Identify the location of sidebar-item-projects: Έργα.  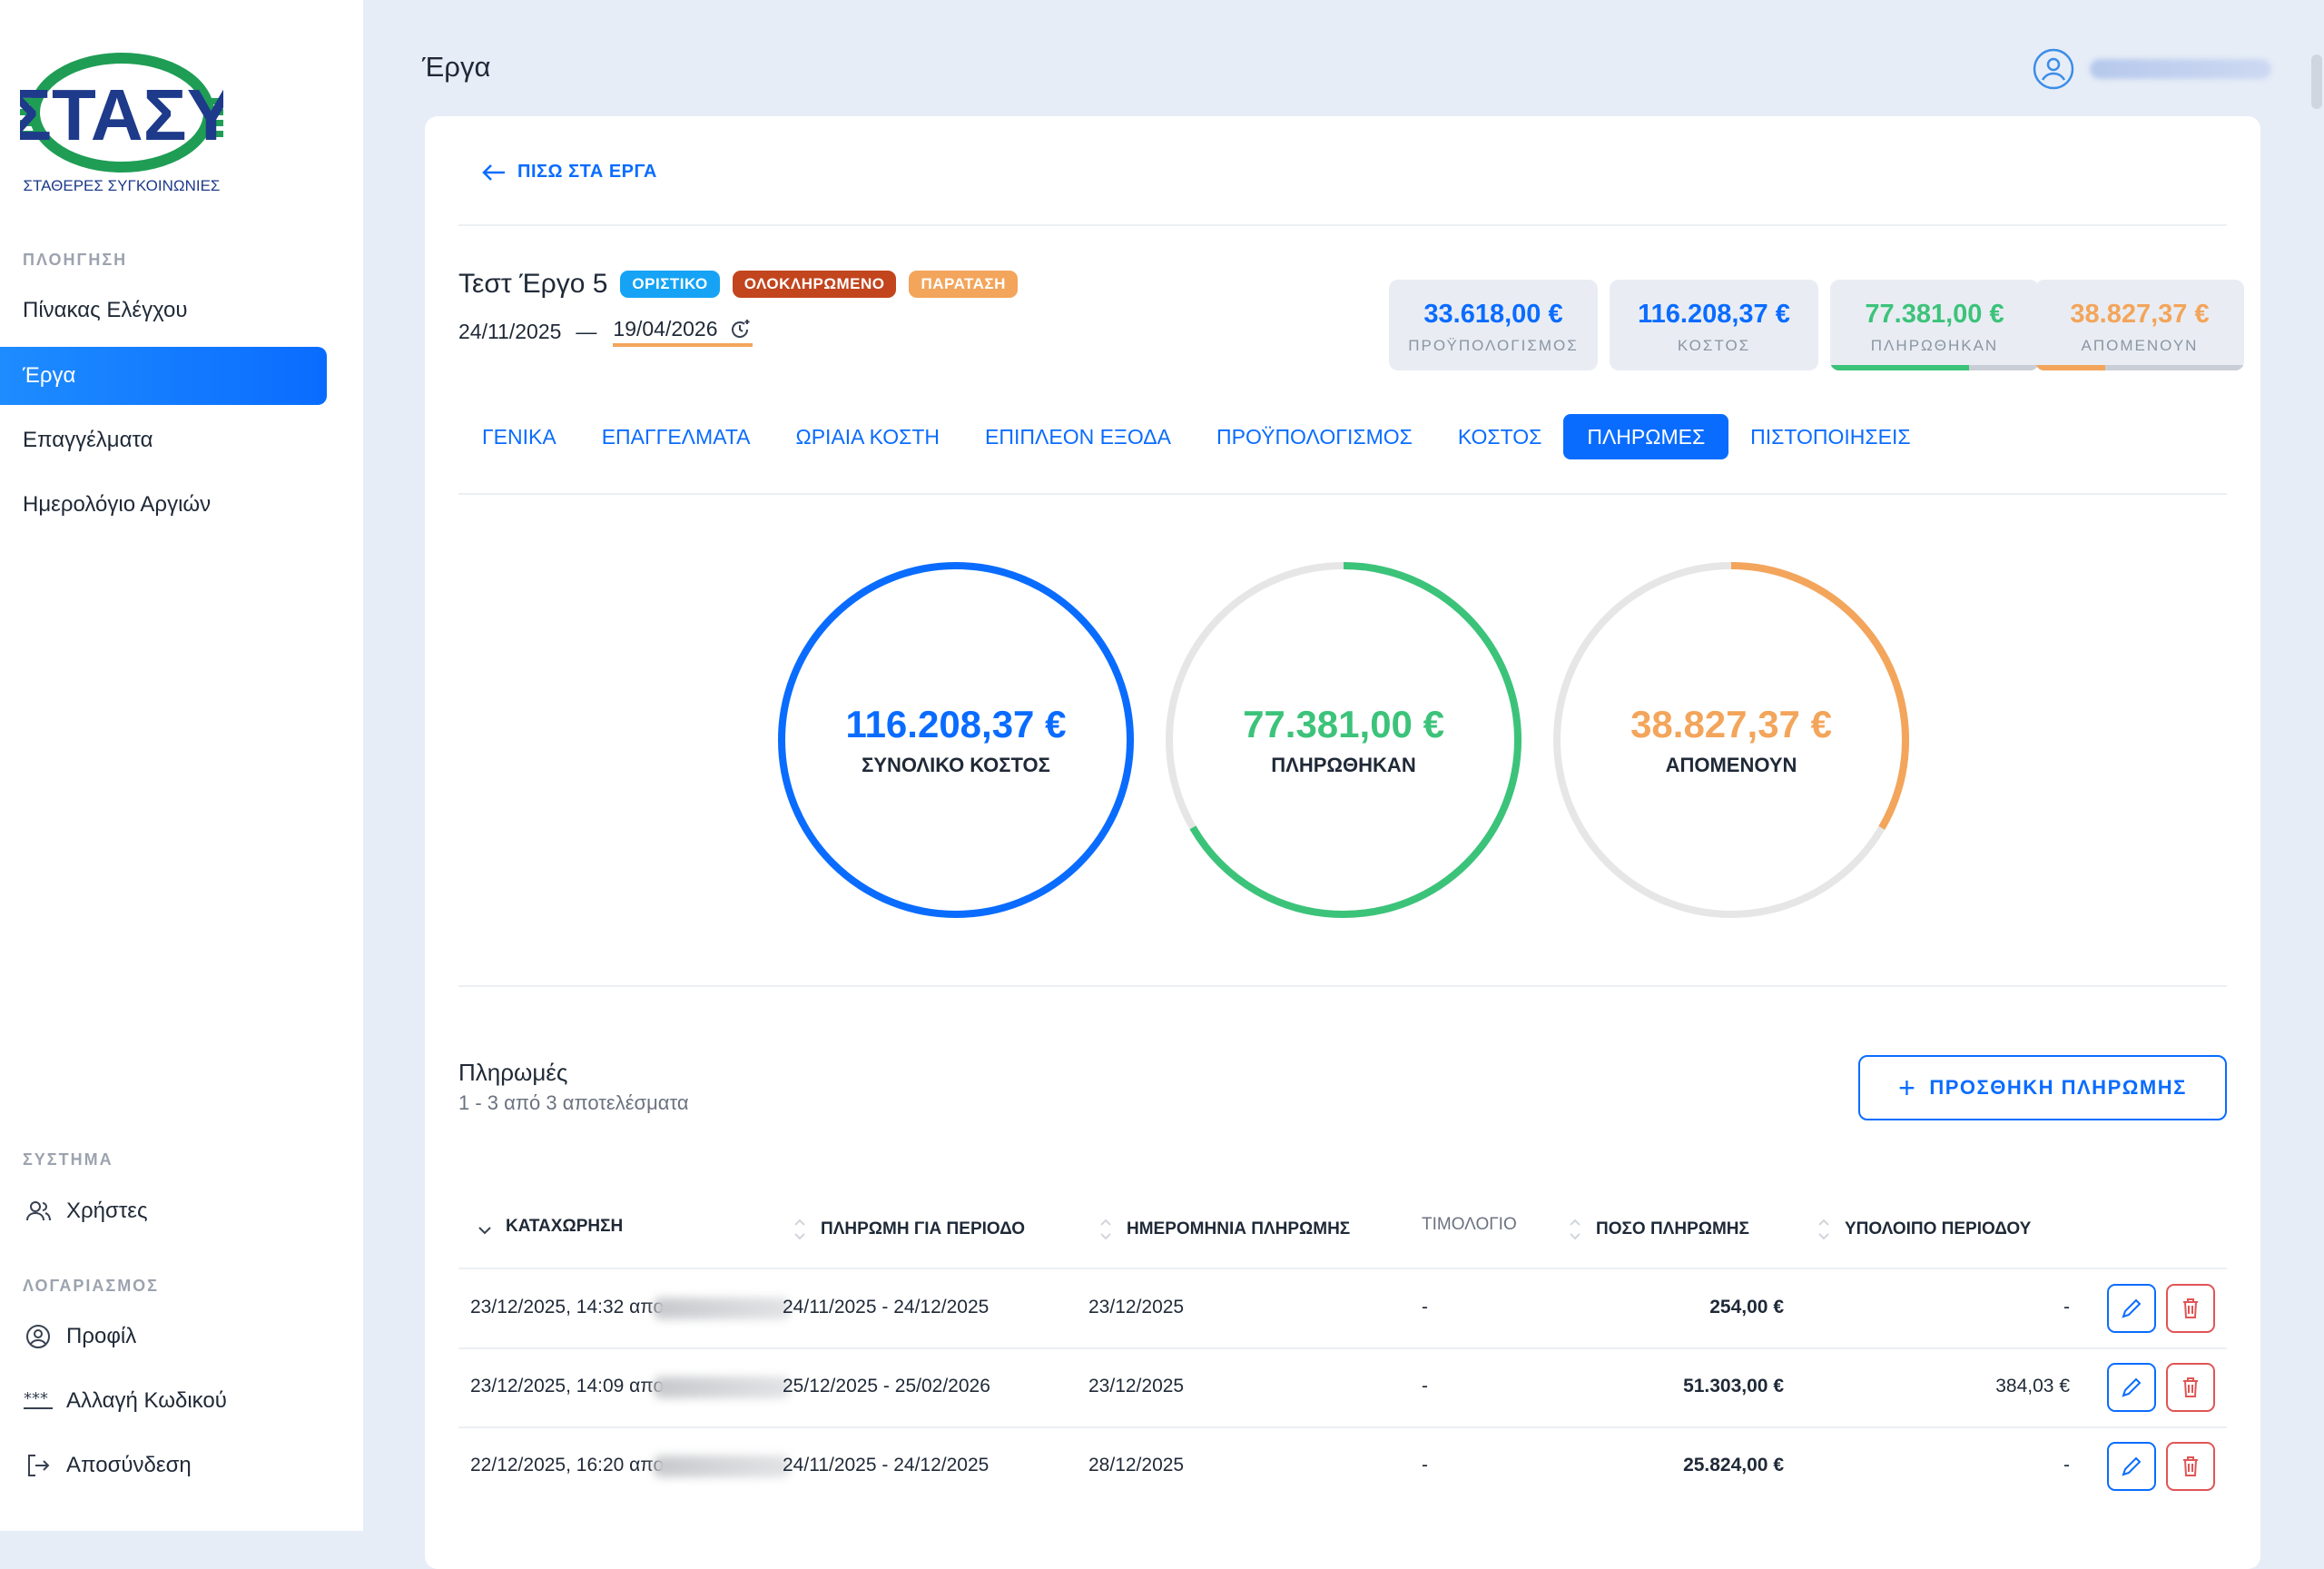
(163, 376).